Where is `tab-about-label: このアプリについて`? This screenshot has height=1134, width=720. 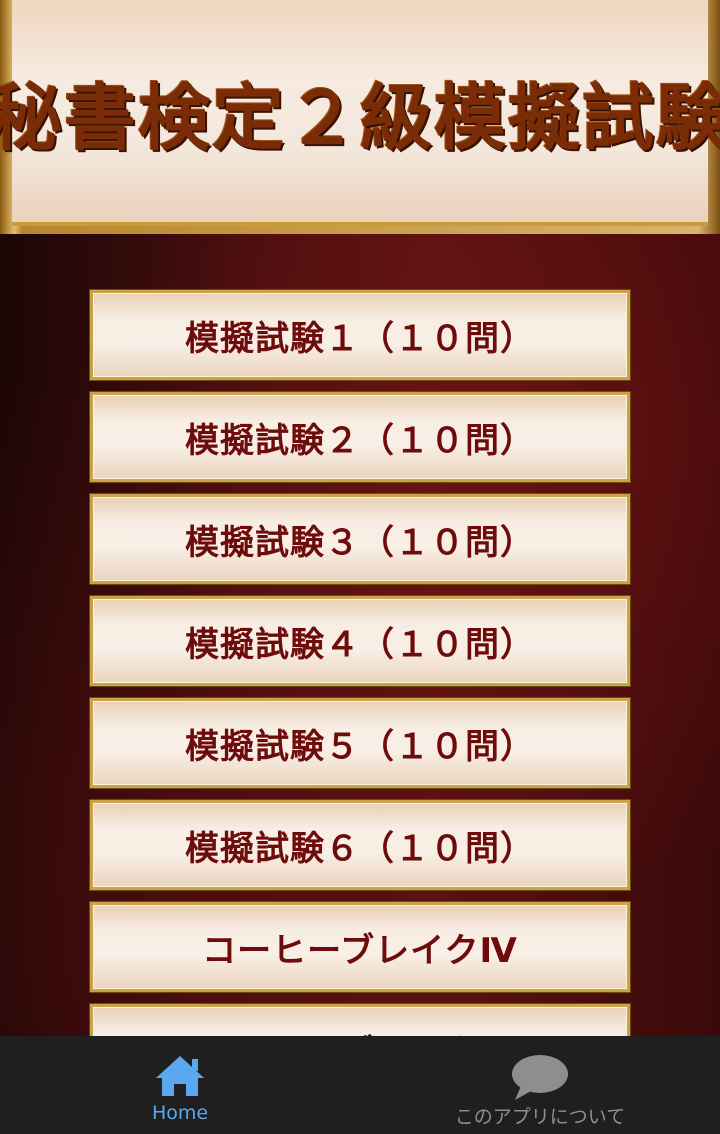 tab-about-label: このアプリについて is located at coordinates (540, 1117).